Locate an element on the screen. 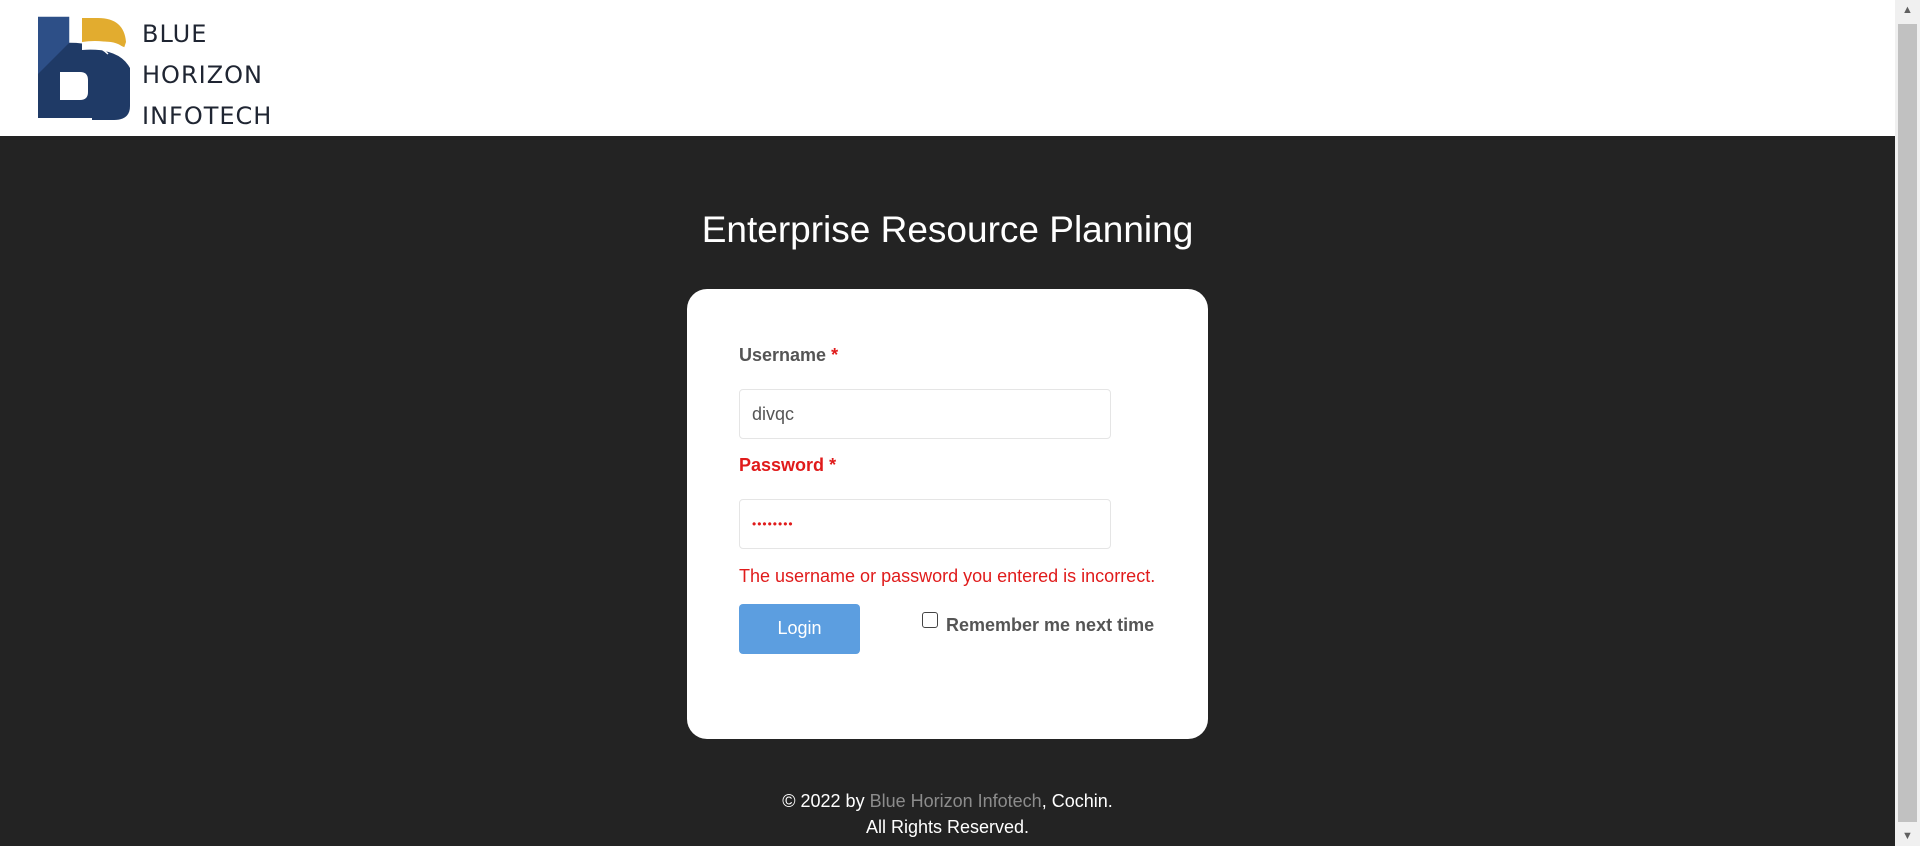 The width and height of the screenshot is (1920, 846). copyright-prefix: © 2022 by is located at coordinates (826, 801).